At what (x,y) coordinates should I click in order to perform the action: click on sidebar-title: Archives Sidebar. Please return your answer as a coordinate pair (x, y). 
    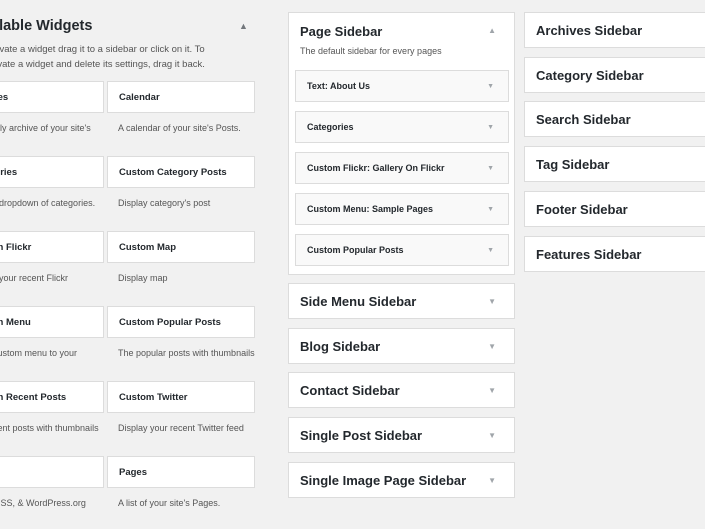
    Looking at the image, I should click on (589, 30).